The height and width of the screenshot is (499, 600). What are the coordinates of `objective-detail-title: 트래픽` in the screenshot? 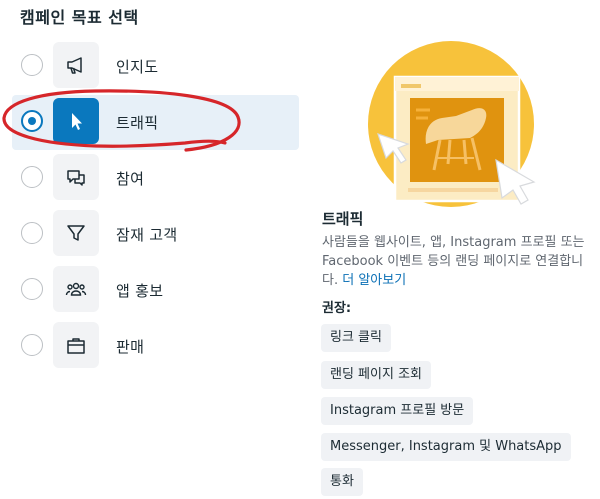 It's located at (343, 219).